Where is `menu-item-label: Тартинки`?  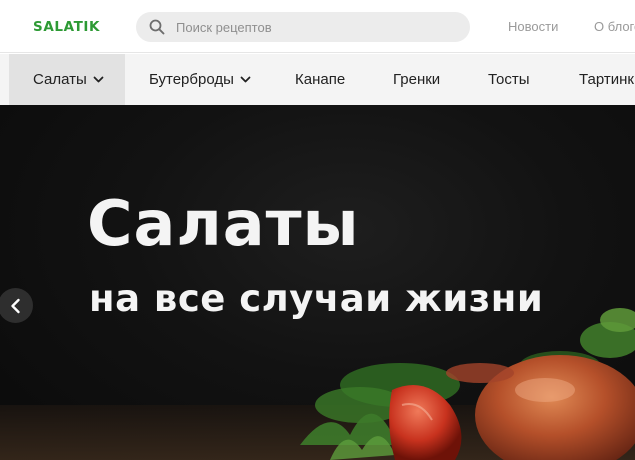 menu-item-label: Тартинки is located at coordinates (607, 79).